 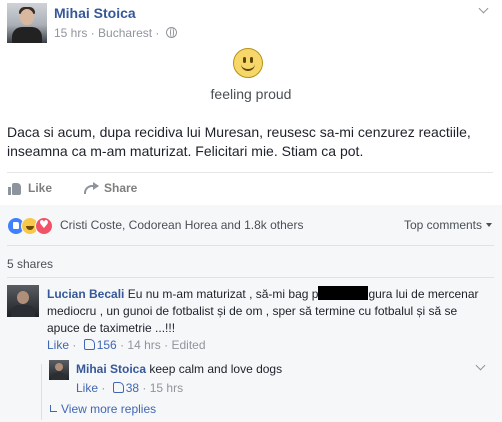 What do you see at coordinates (30, 226) in the screenshot?
I see `reaction-icons` at bounding box center [30, 226].